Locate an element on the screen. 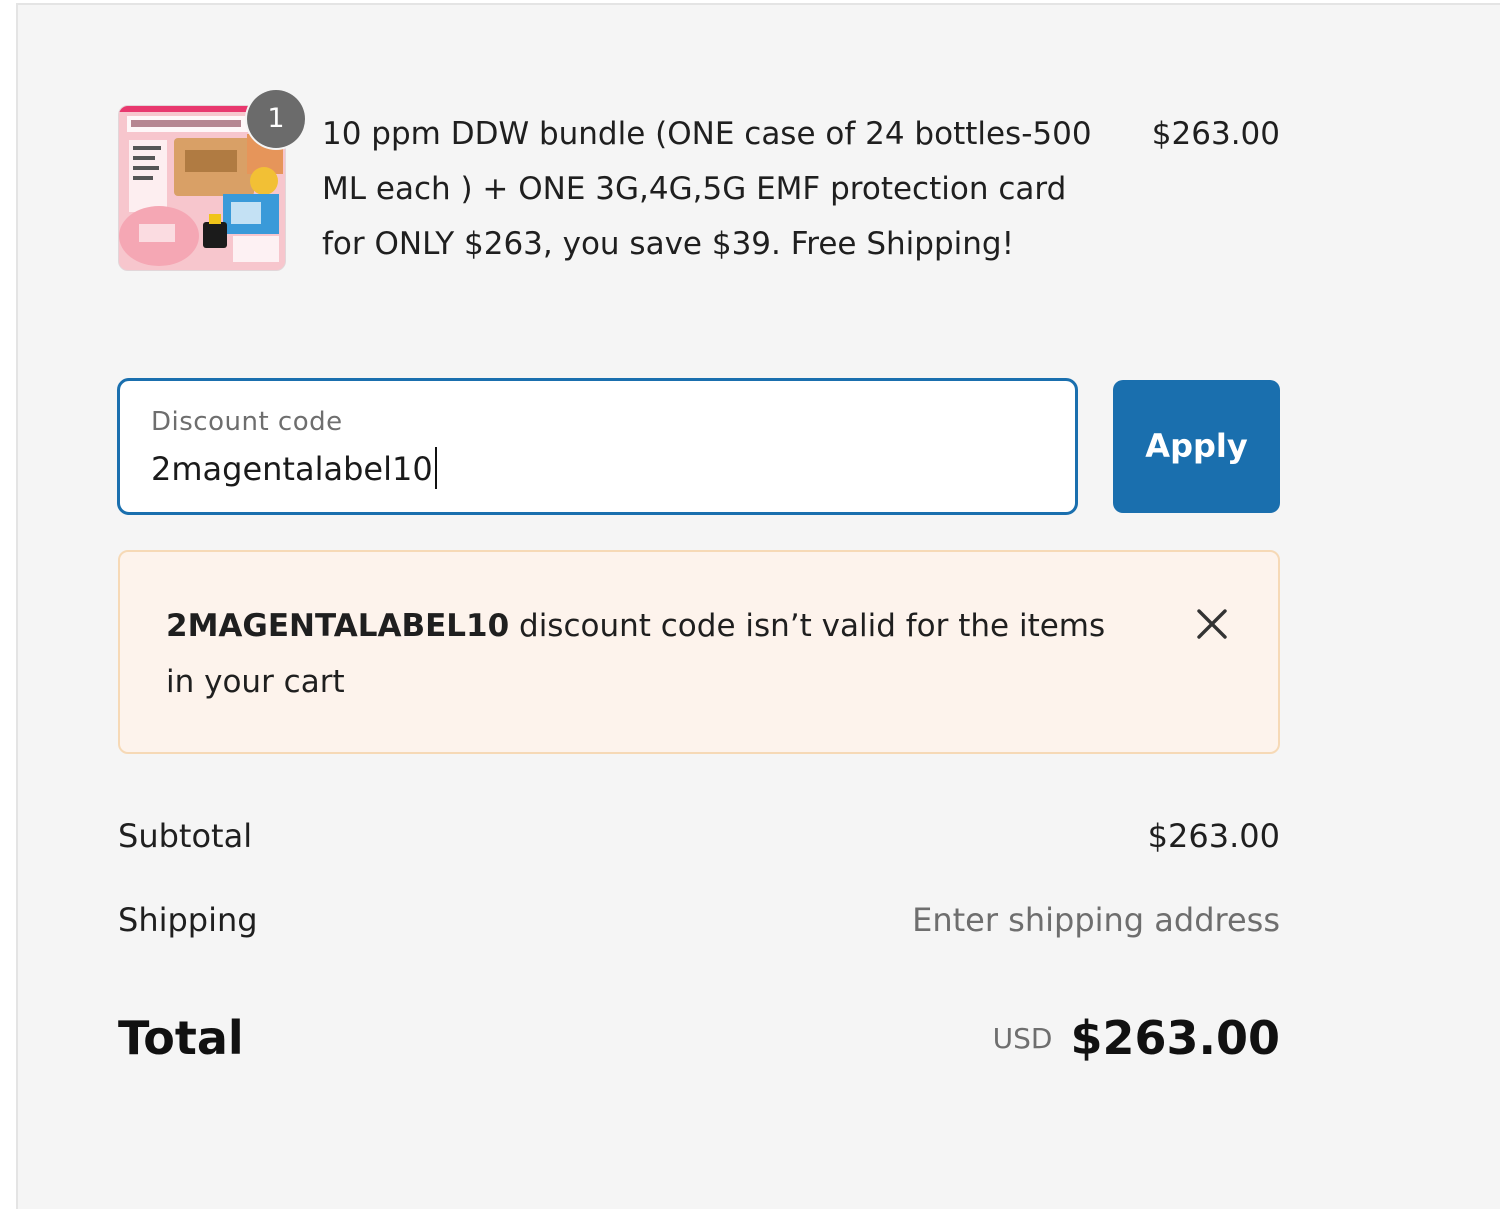 The width and height of the screenshot is (1500, 1209). subtotal-label: Subtotal is located at coordinates (185, 836).